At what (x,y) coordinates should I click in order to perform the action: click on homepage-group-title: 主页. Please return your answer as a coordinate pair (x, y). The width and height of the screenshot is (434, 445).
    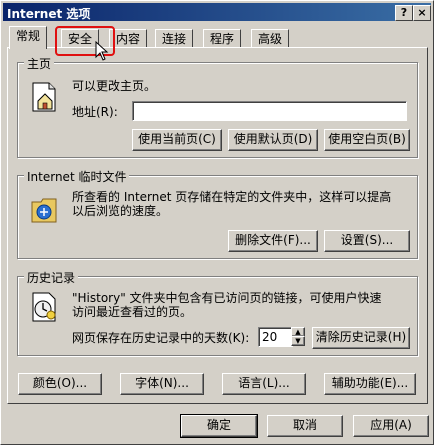
    Looking at the image, I should click on (39, 63).